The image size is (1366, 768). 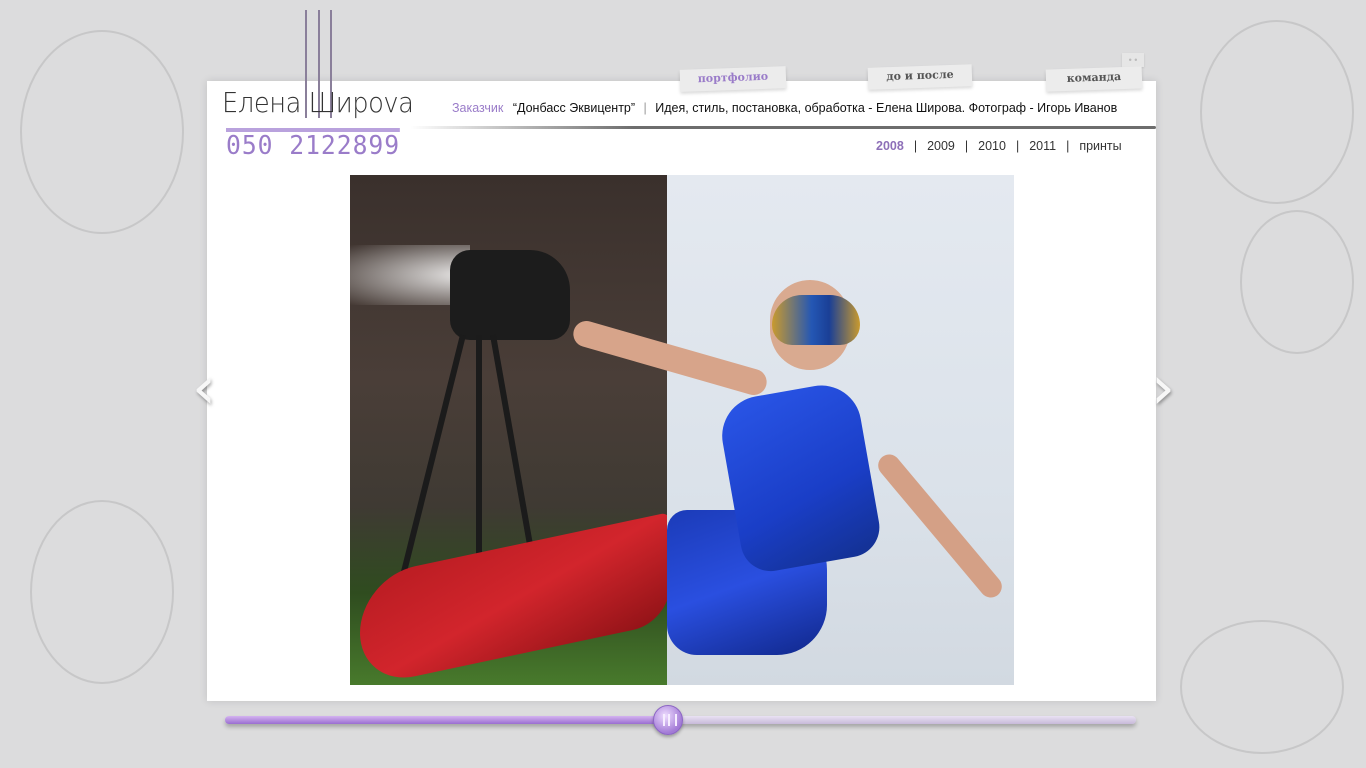 What do you see at coordinates (890, 146) in the screenshot?
I see `year-2008: 2008` at bounding box center [890, 146].